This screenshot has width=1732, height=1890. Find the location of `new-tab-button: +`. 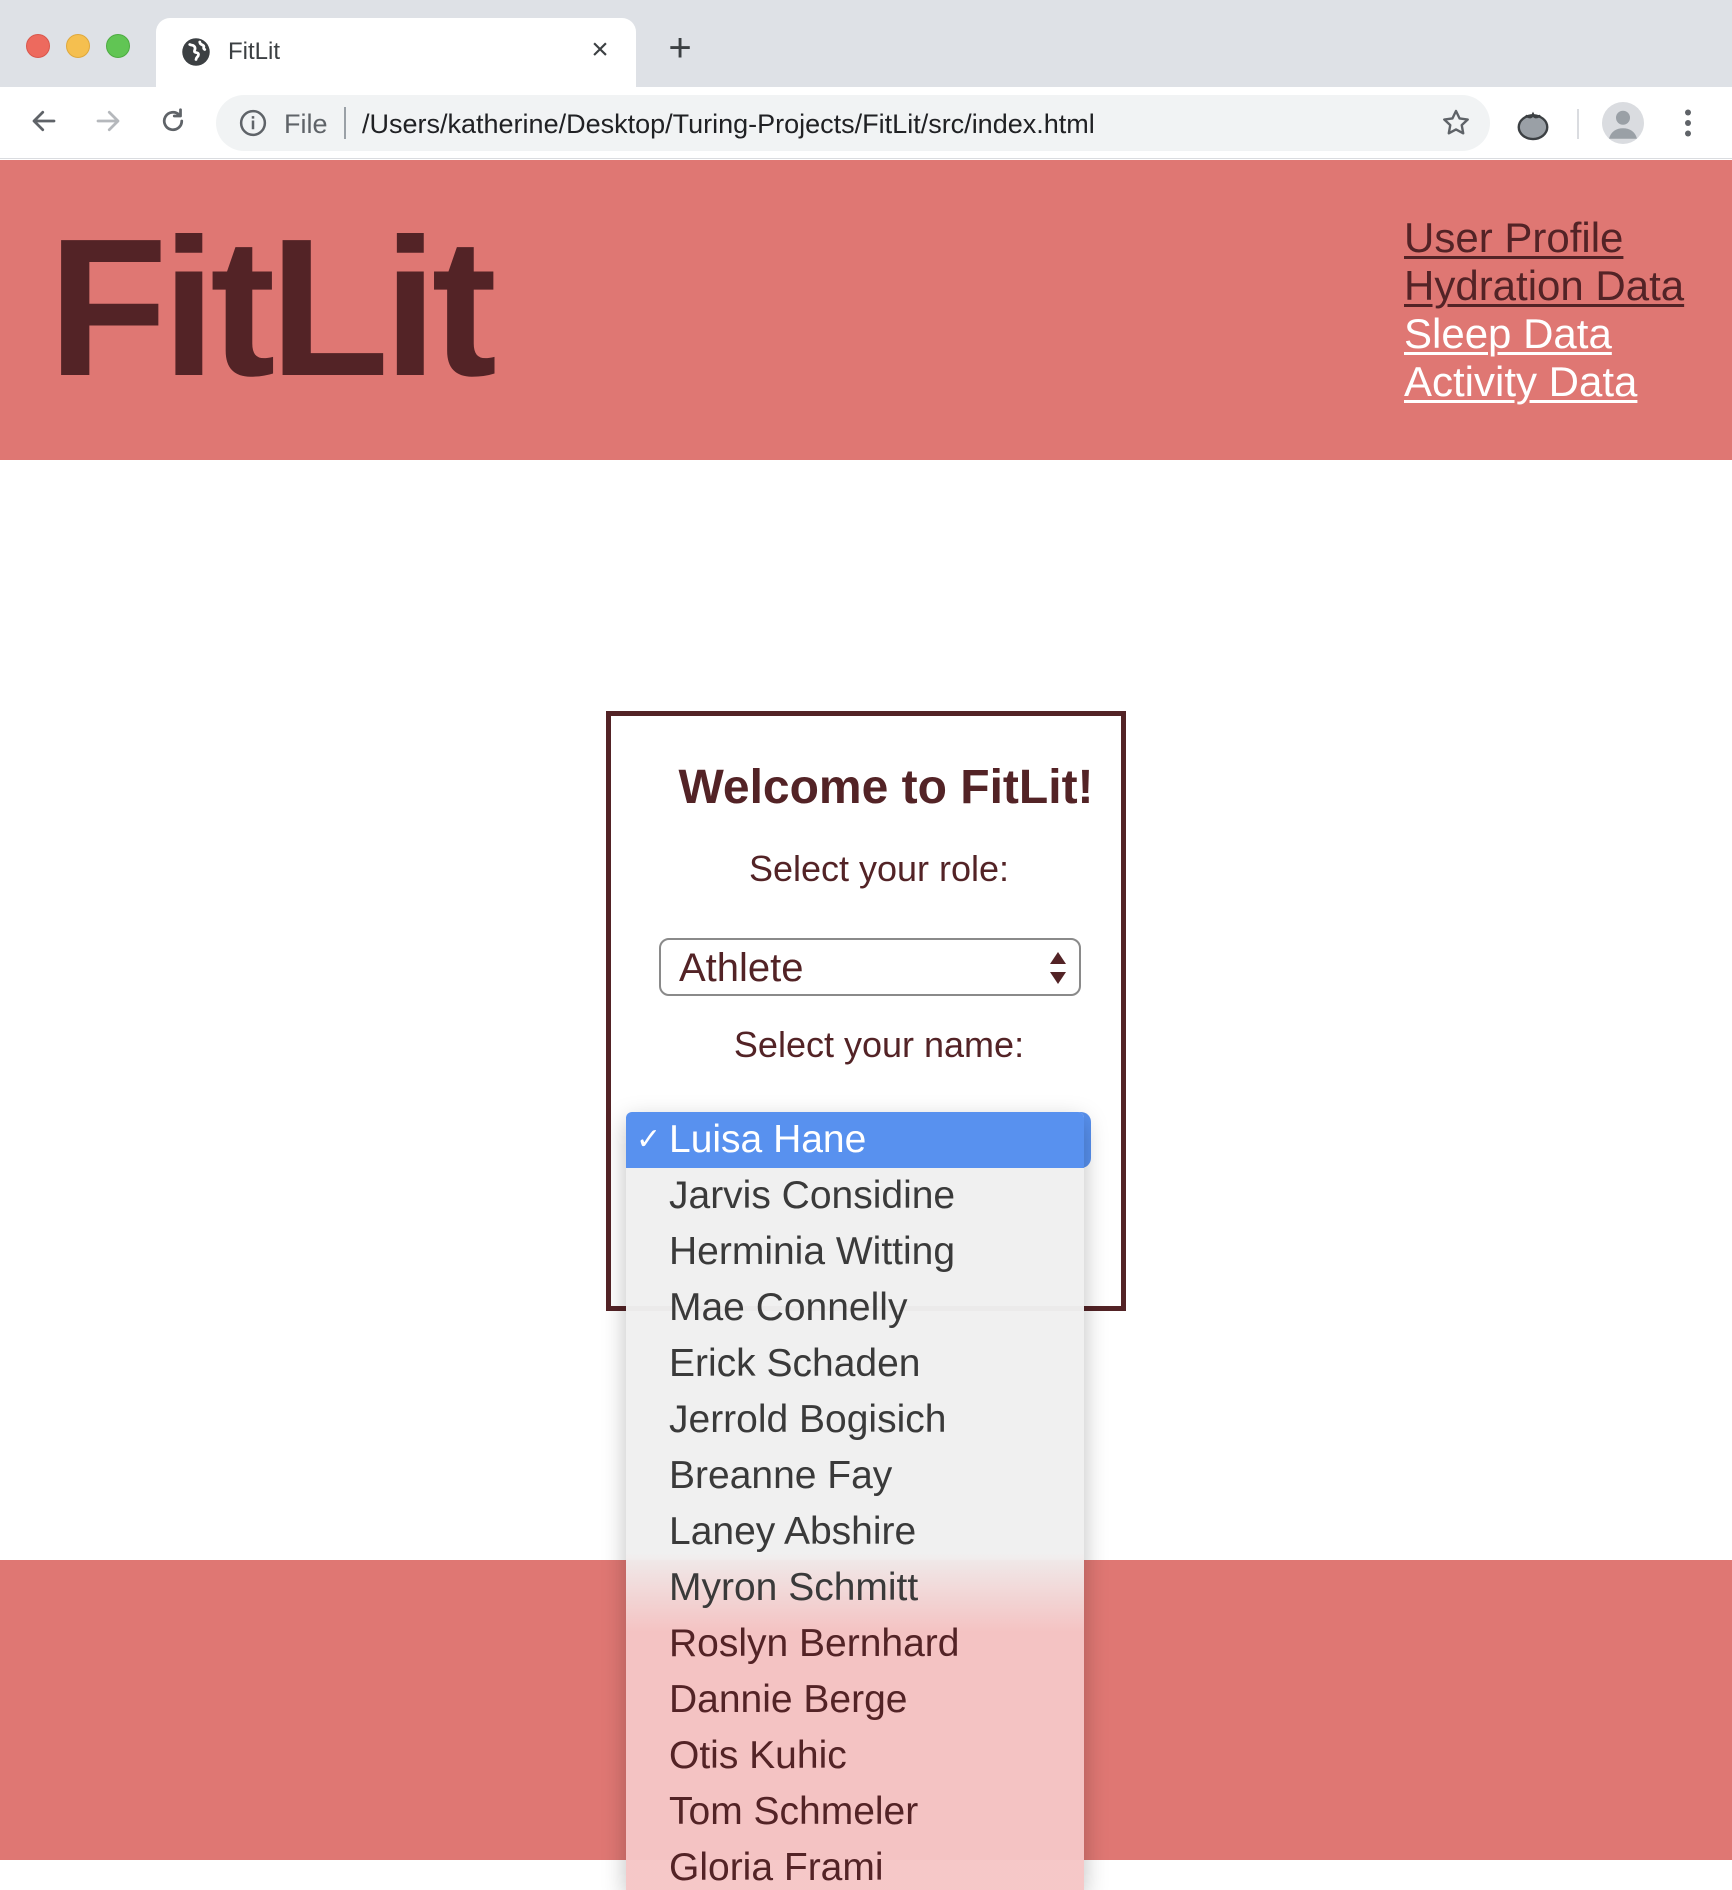

new-tab-button: + is located at coordinates (680, 48).